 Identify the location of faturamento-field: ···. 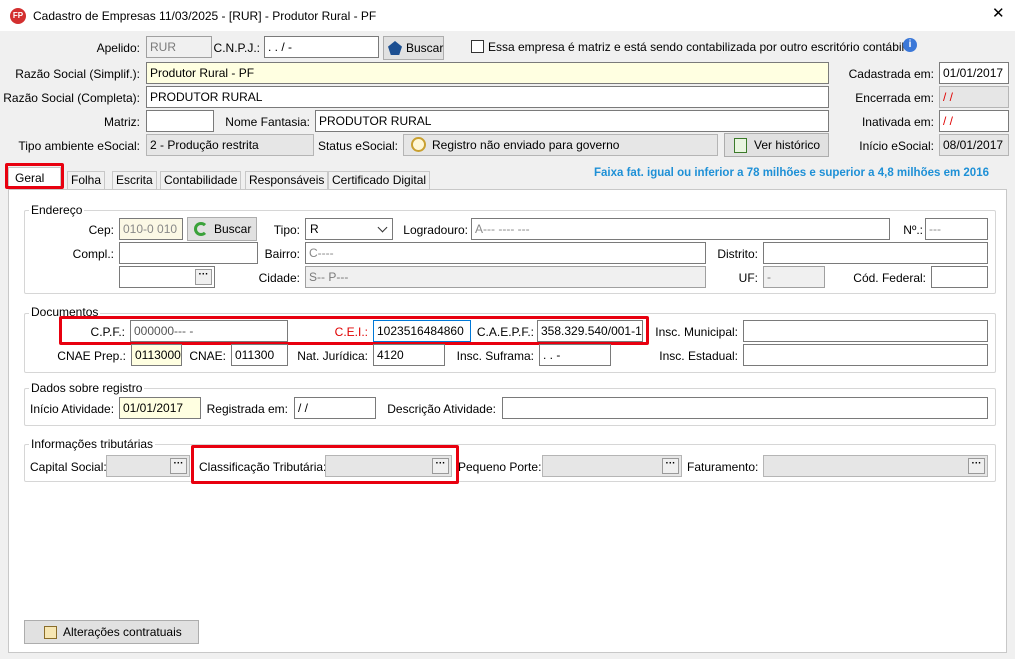
(875, 466).